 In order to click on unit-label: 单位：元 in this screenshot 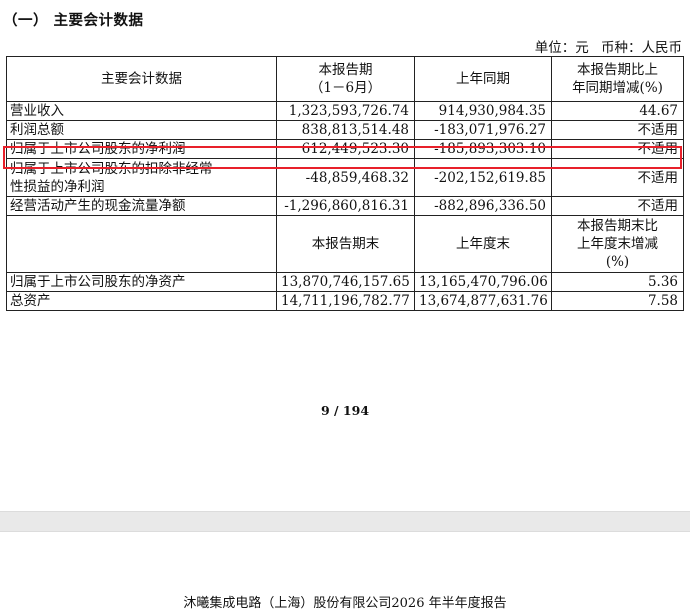, I will do `click(561, 48)`.